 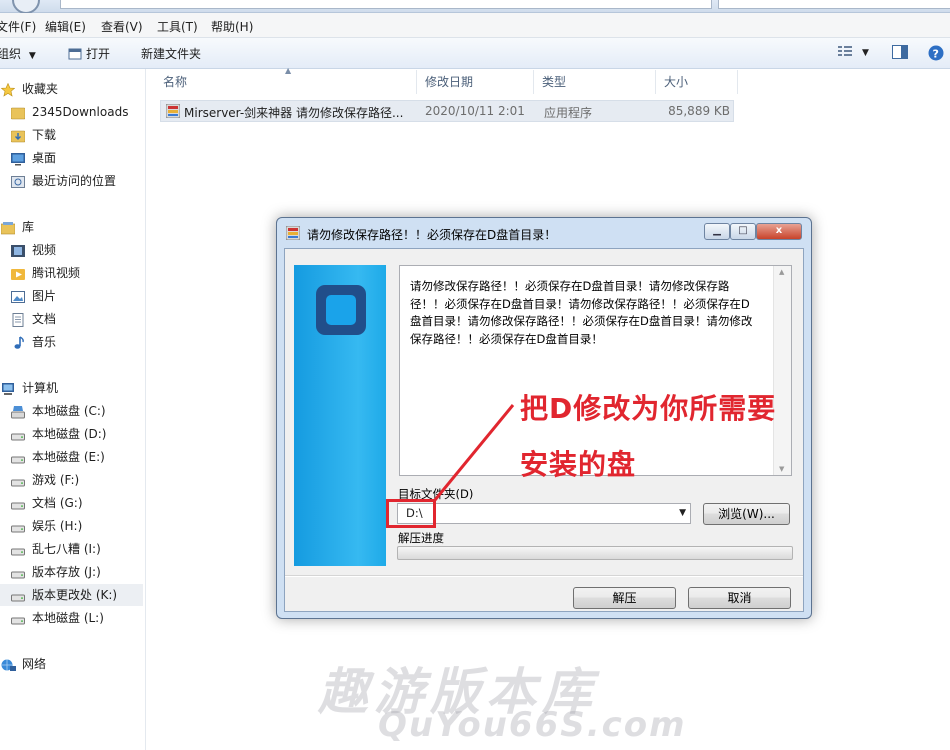 What do you see at coordinates (578, 464) in the screenshot?
I see `annotation-text-line2: 安装的盘` at bounding box center [578, 464].